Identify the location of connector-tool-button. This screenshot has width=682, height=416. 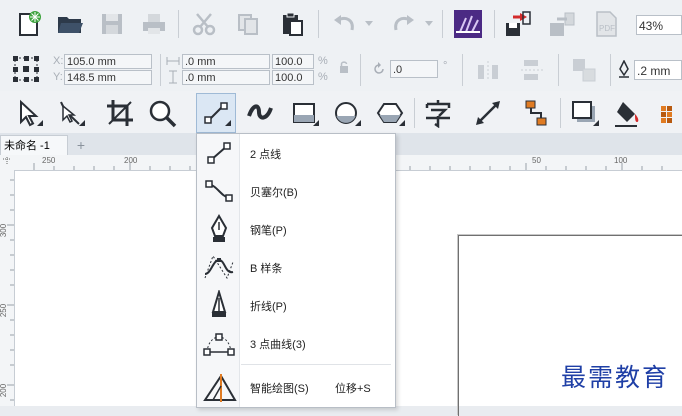
(536, 113).